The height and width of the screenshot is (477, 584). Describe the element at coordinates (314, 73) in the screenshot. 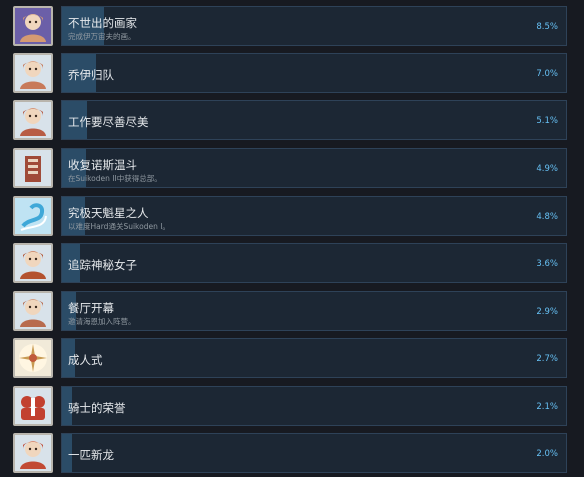

I see `achievement-progress-panel: 乔伊归队 7.0%` at that location.